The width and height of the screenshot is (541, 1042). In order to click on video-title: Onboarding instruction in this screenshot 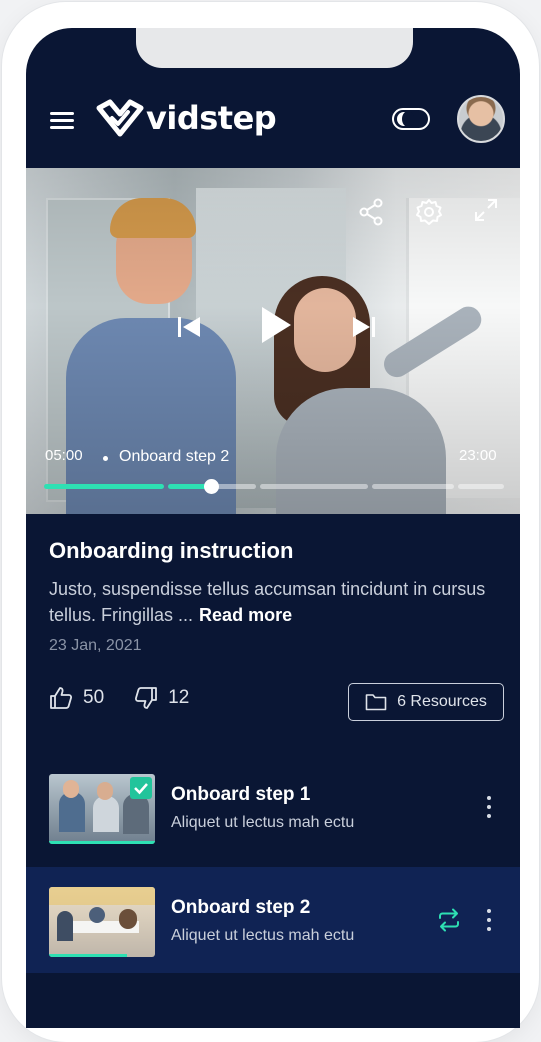, I will do `click(171, 550)`.